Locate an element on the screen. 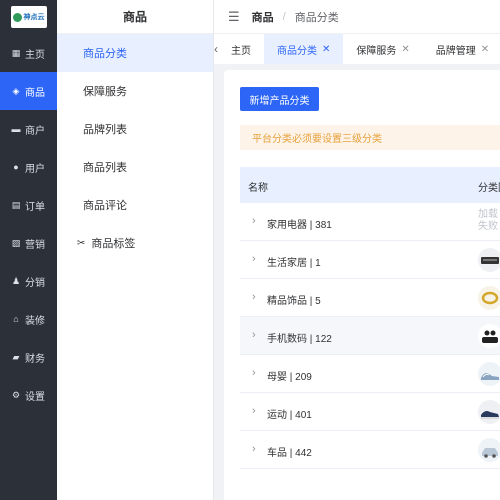 The width and height of the screenshot is (500, 500). warning-alert: 平台分类必须要设置三级分类 is located at coordinates (370, 137).